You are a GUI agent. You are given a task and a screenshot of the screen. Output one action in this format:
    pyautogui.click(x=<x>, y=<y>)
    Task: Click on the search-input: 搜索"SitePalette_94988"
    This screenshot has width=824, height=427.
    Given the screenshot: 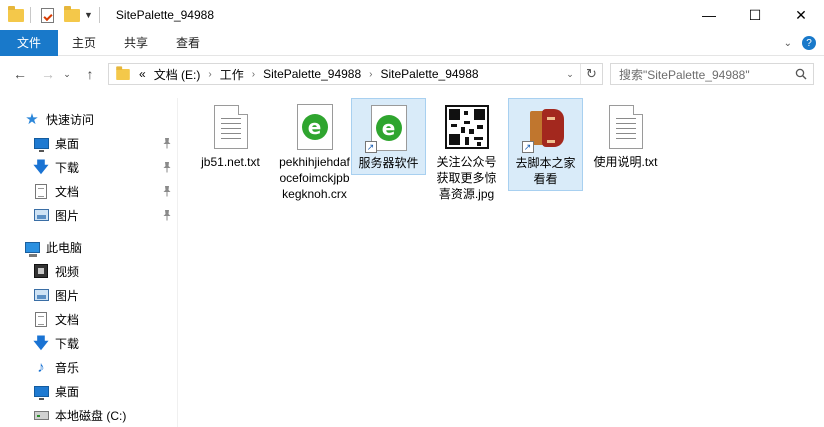 What is the action you would take?
    pyautogui.click(x=712, y=74)
    